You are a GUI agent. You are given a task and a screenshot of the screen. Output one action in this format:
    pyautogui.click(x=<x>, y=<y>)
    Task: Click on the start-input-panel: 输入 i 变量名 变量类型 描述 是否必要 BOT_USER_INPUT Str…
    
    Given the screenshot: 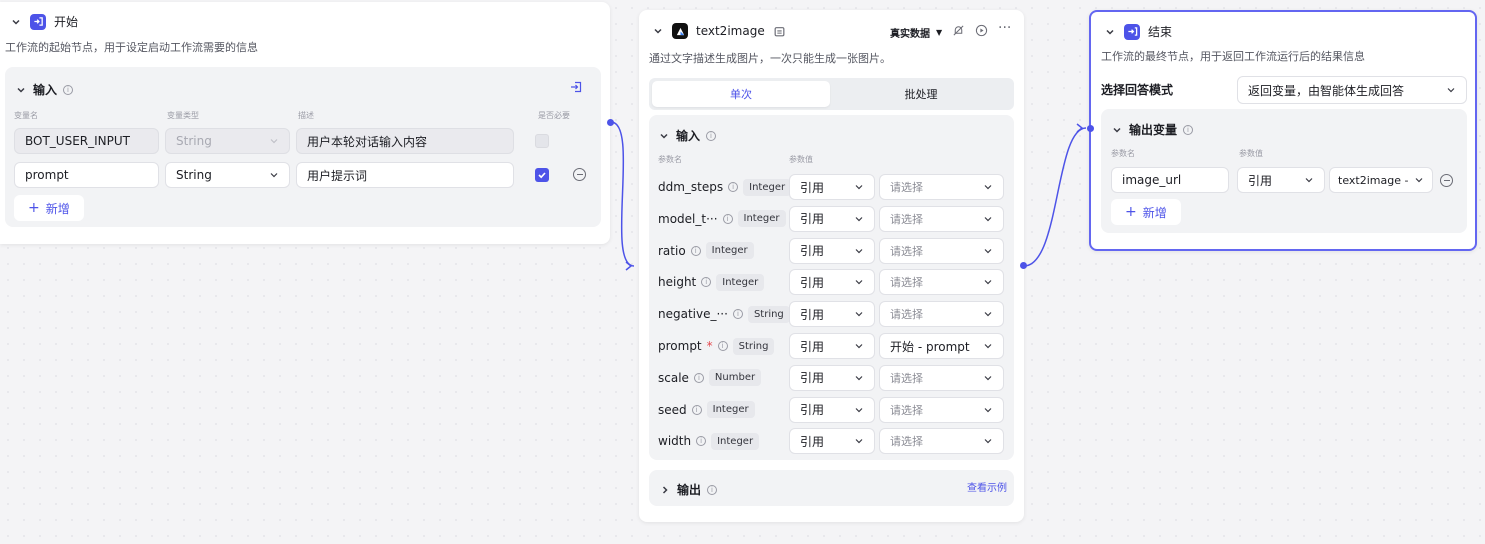 What is the action you would take?
    pyautogui.click(x=303, y=147)
    